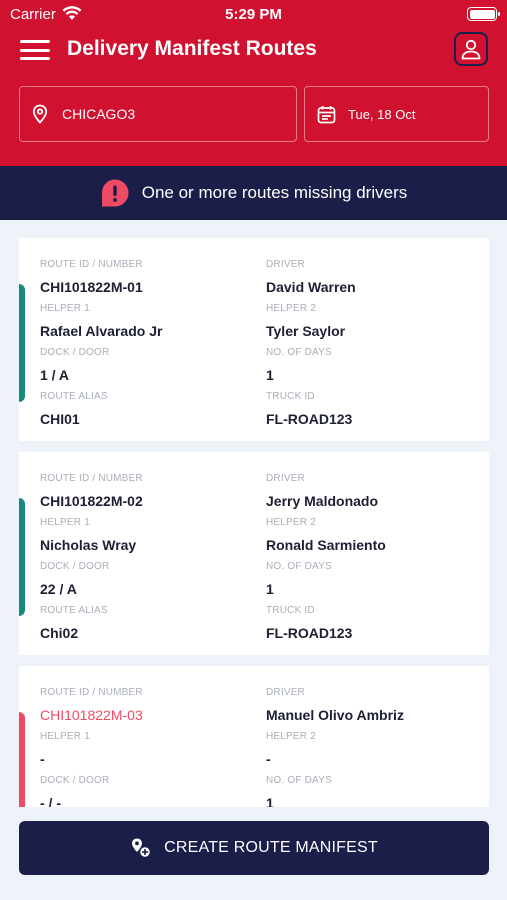 The width and height of the screenshot is (507, 900). Describe the element at coordinates (306, 331) in the screenshot. I see `helper2-value: Tyler Saylor` at that location.